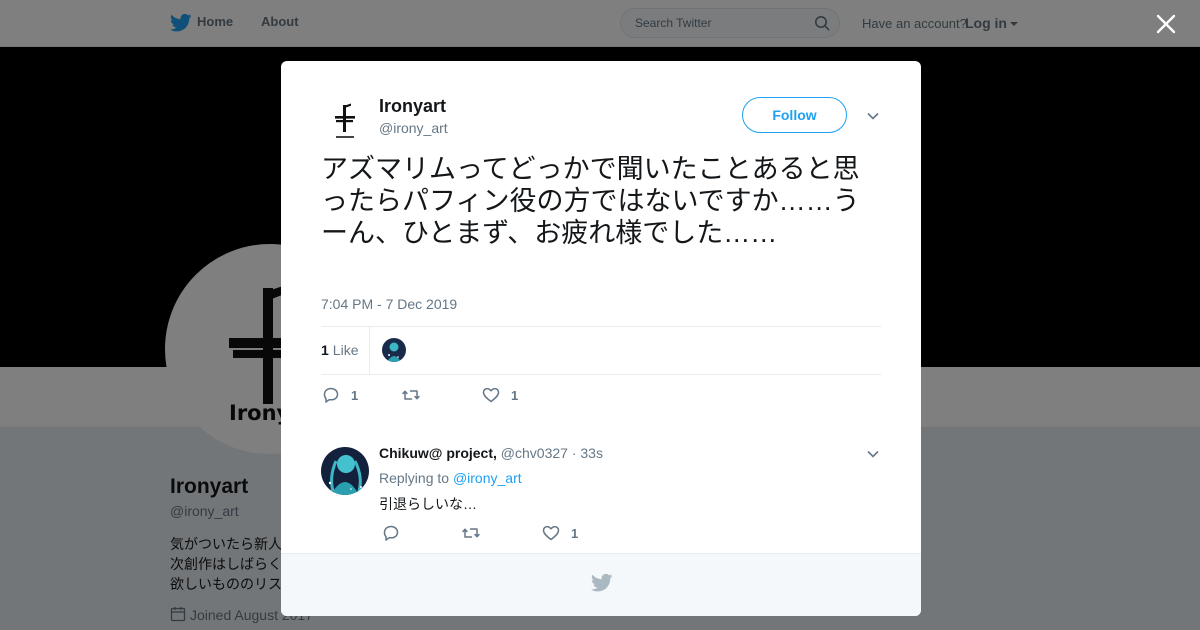  I want to click on reply-actions: 1, so click(531, 533).